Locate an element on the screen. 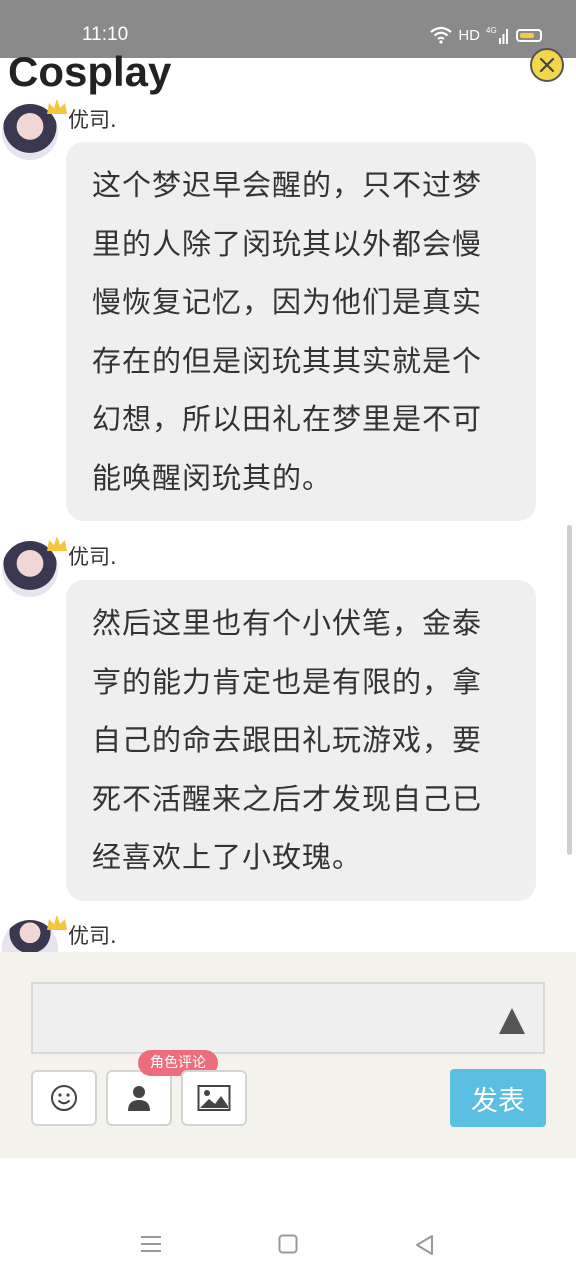  cell-signal-icon: 4G is located at coordinates (497, 35).